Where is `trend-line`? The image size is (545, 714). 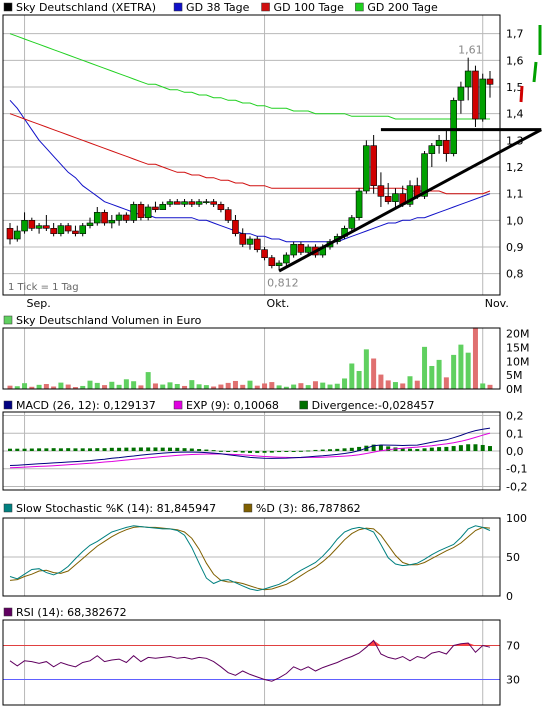
trend-line is located at coordinates (410, 200).